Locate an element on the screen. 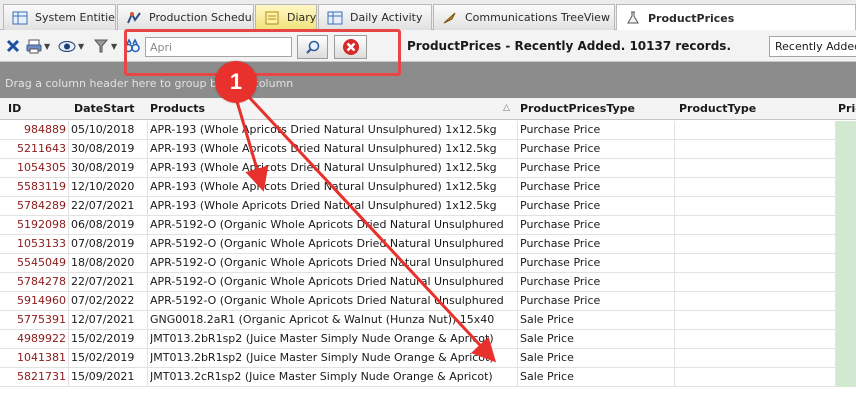  tab-product-prices: ProductPrices is located at coordinates (736, 17).